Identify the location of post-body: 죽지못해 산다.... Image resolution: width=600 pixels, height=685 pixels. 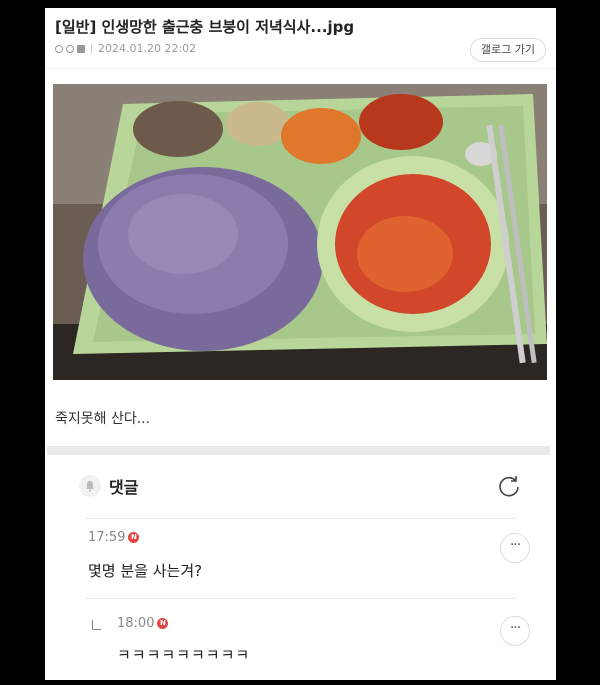
(103, 419).